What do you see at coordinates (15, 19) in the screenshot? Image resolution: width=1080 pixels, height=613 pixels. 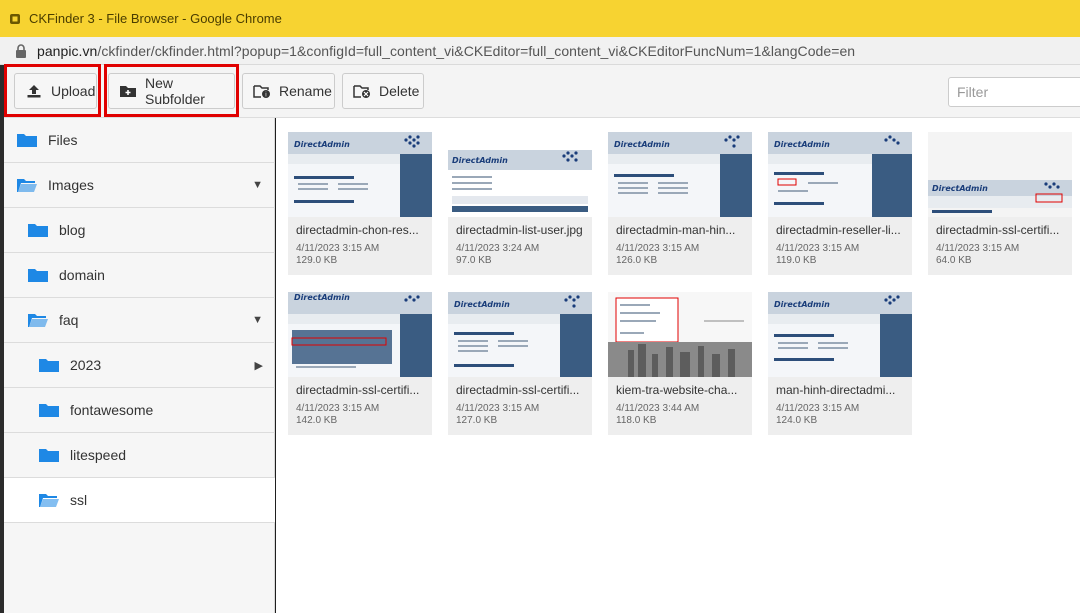 I see `ckfinder-app-icon` at bounding box center [15, 19].